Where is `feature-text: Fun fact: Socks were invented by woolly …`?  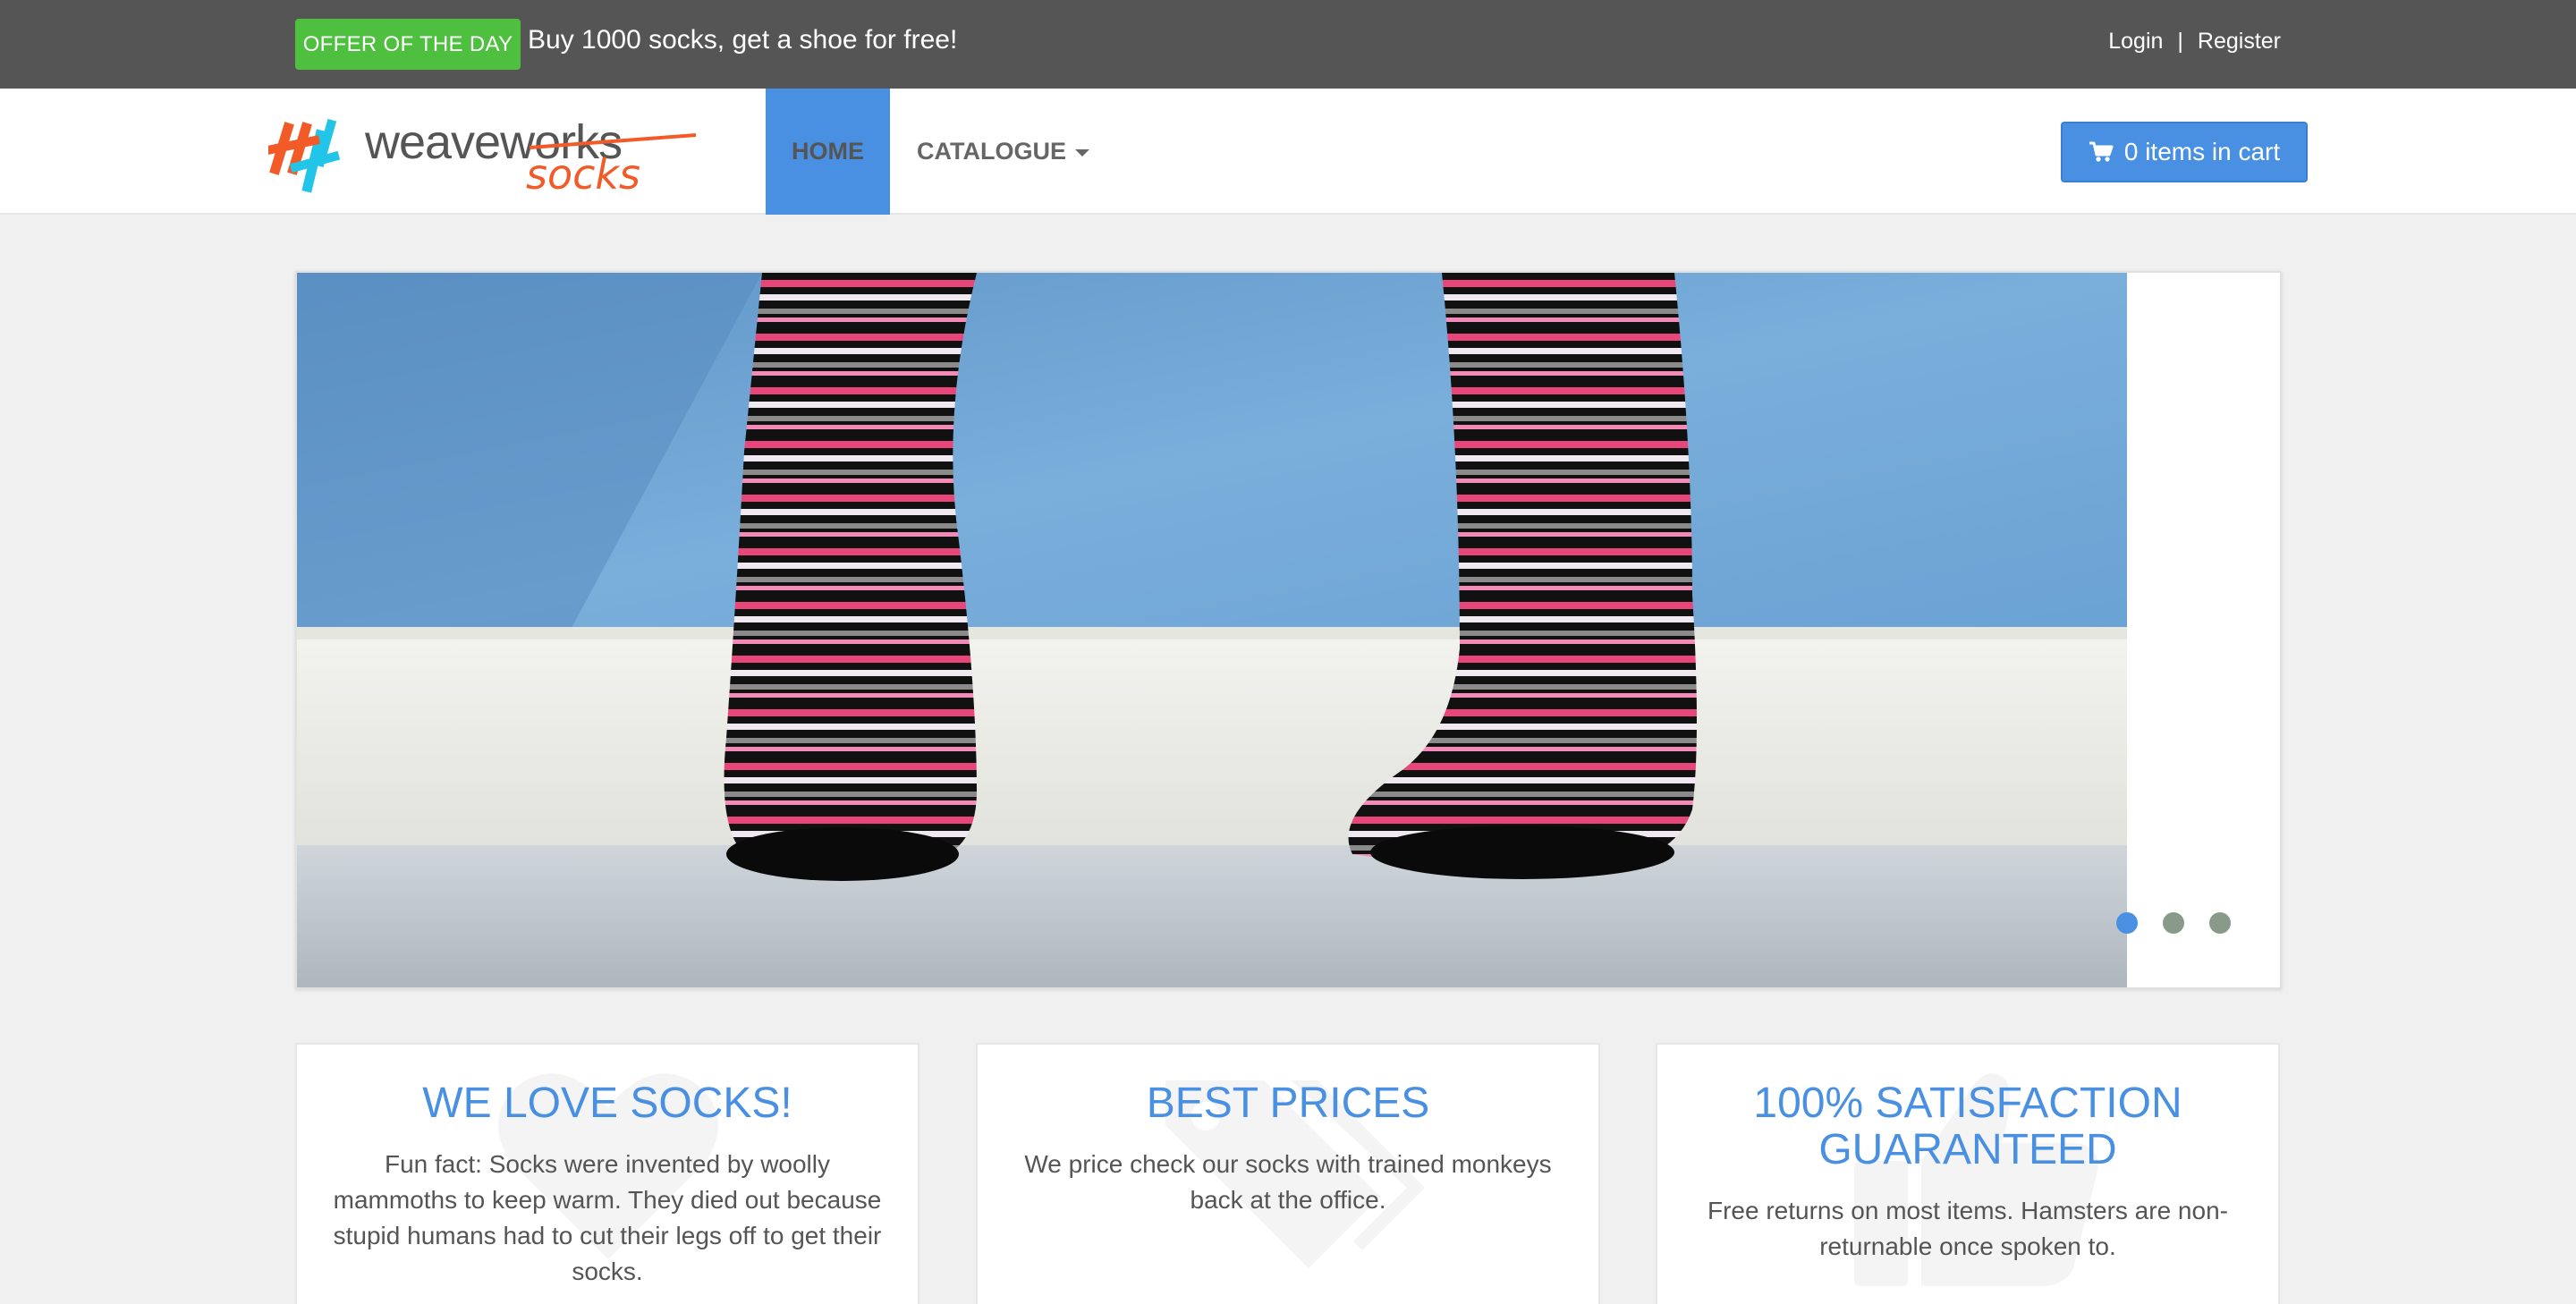 feature-text: Fun fact: Socks were invented by woolly … is located at coordinates (607, 1217).